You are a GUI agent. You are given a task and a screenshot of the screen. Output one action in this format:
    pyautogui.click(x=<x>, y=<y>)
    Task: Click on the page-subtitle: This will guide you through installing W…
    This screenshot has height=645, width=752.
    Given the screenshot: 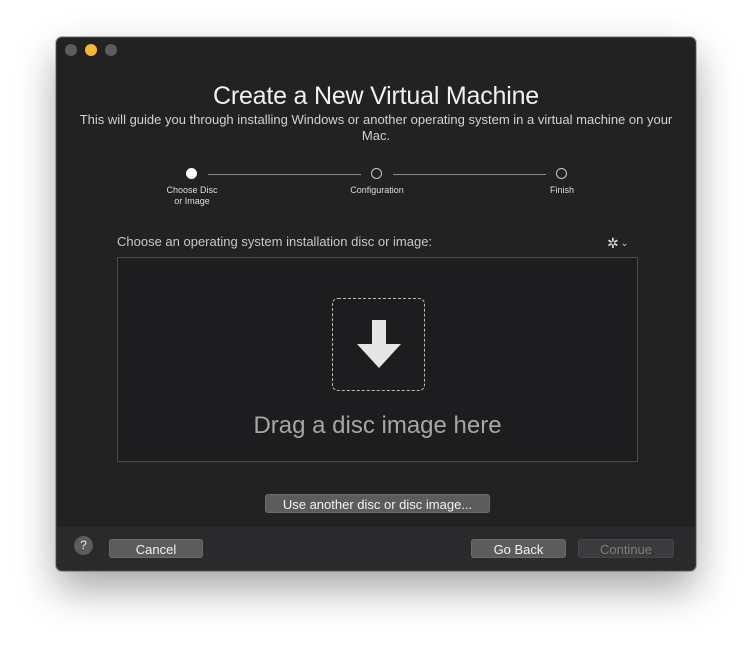 What is the action you would take?
    pyautogui.click(x=376, y=127)
    